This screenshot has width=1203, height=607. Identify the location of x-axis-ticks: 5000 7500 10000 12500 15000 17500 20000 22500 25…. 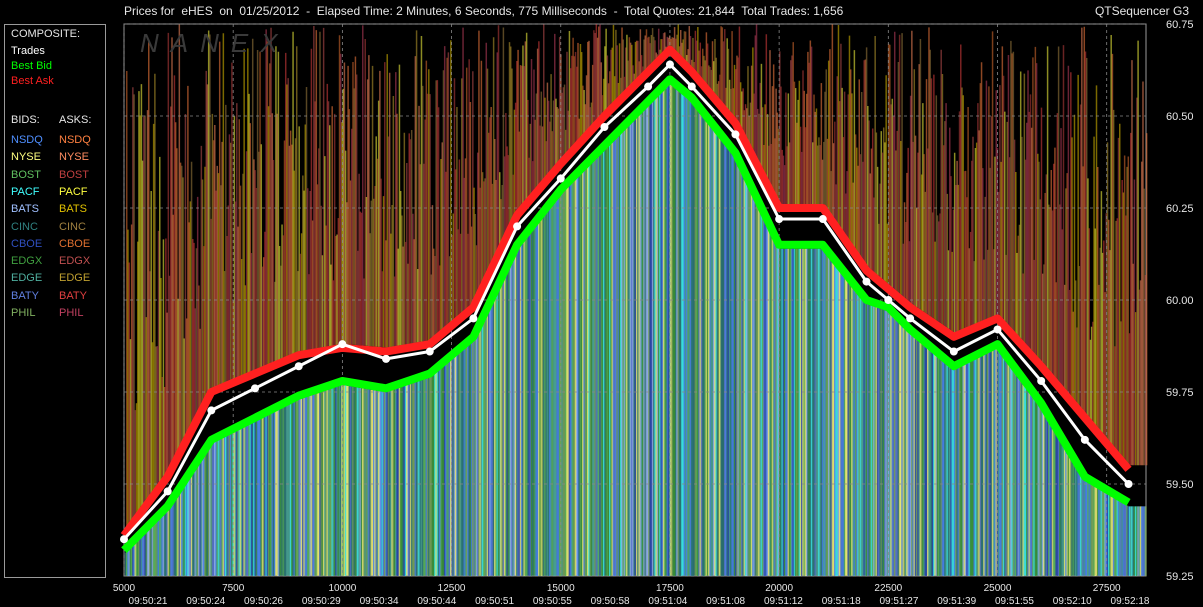
(631, 595).